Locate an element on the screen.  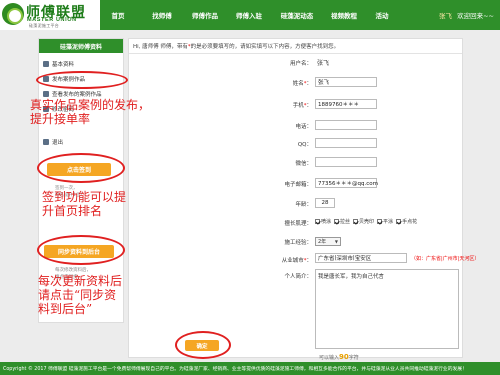
name-label: 姓名*： is located at coordinates (302, 84).